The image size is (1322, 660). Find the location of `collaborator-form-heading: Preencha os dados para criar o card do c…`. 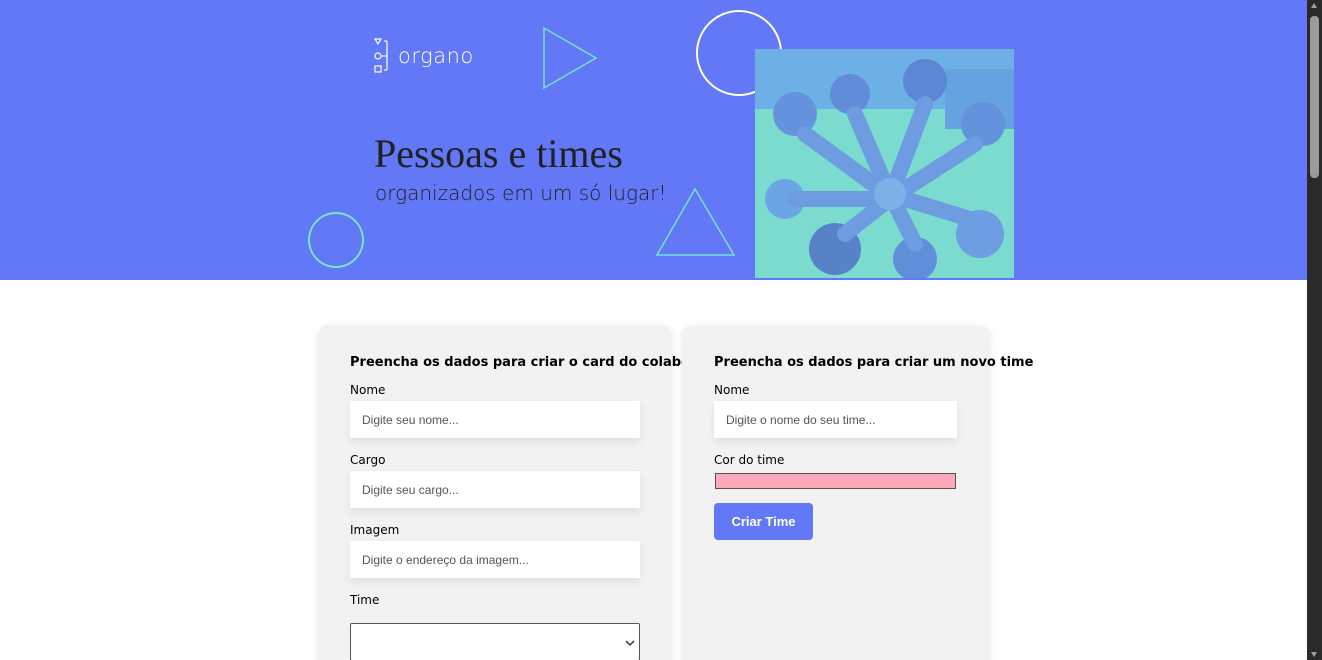

collaborator-form-heading: Preencha os dados para criar o card do c… is located at coordinates (540, 362).